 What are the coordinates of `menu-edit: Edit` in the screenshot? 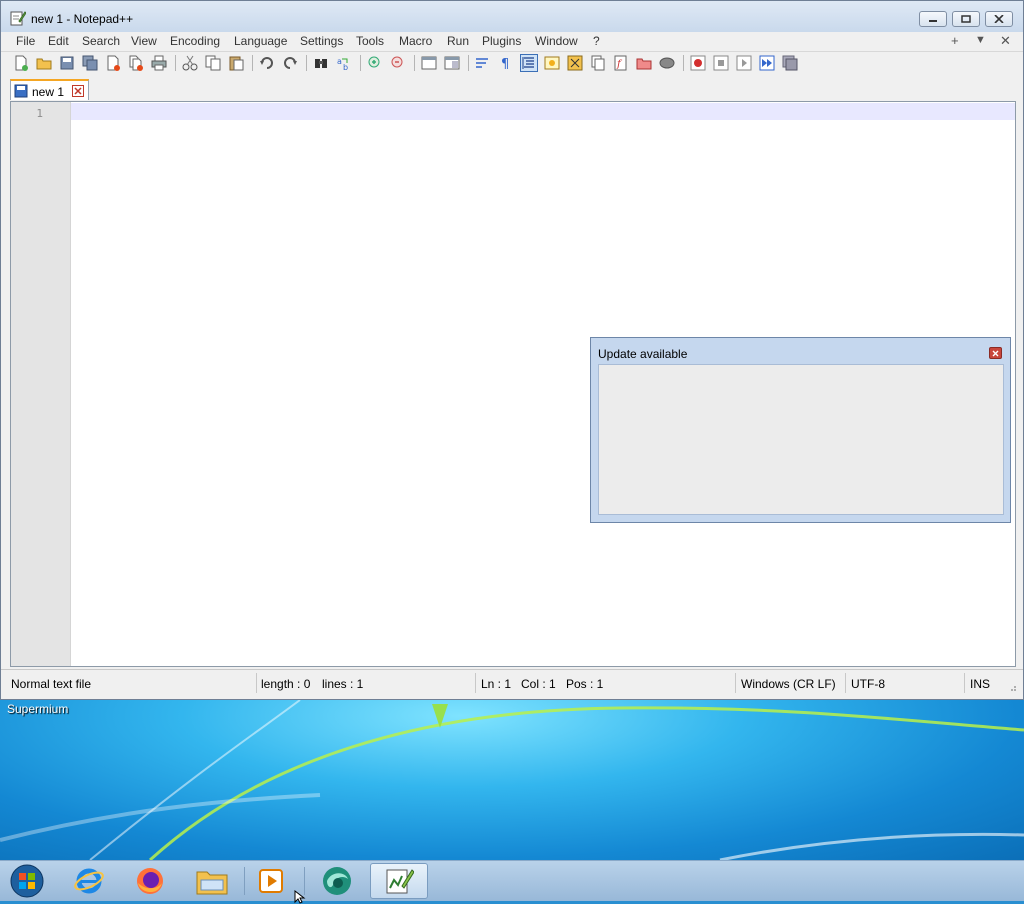 It's located at (58, 41).